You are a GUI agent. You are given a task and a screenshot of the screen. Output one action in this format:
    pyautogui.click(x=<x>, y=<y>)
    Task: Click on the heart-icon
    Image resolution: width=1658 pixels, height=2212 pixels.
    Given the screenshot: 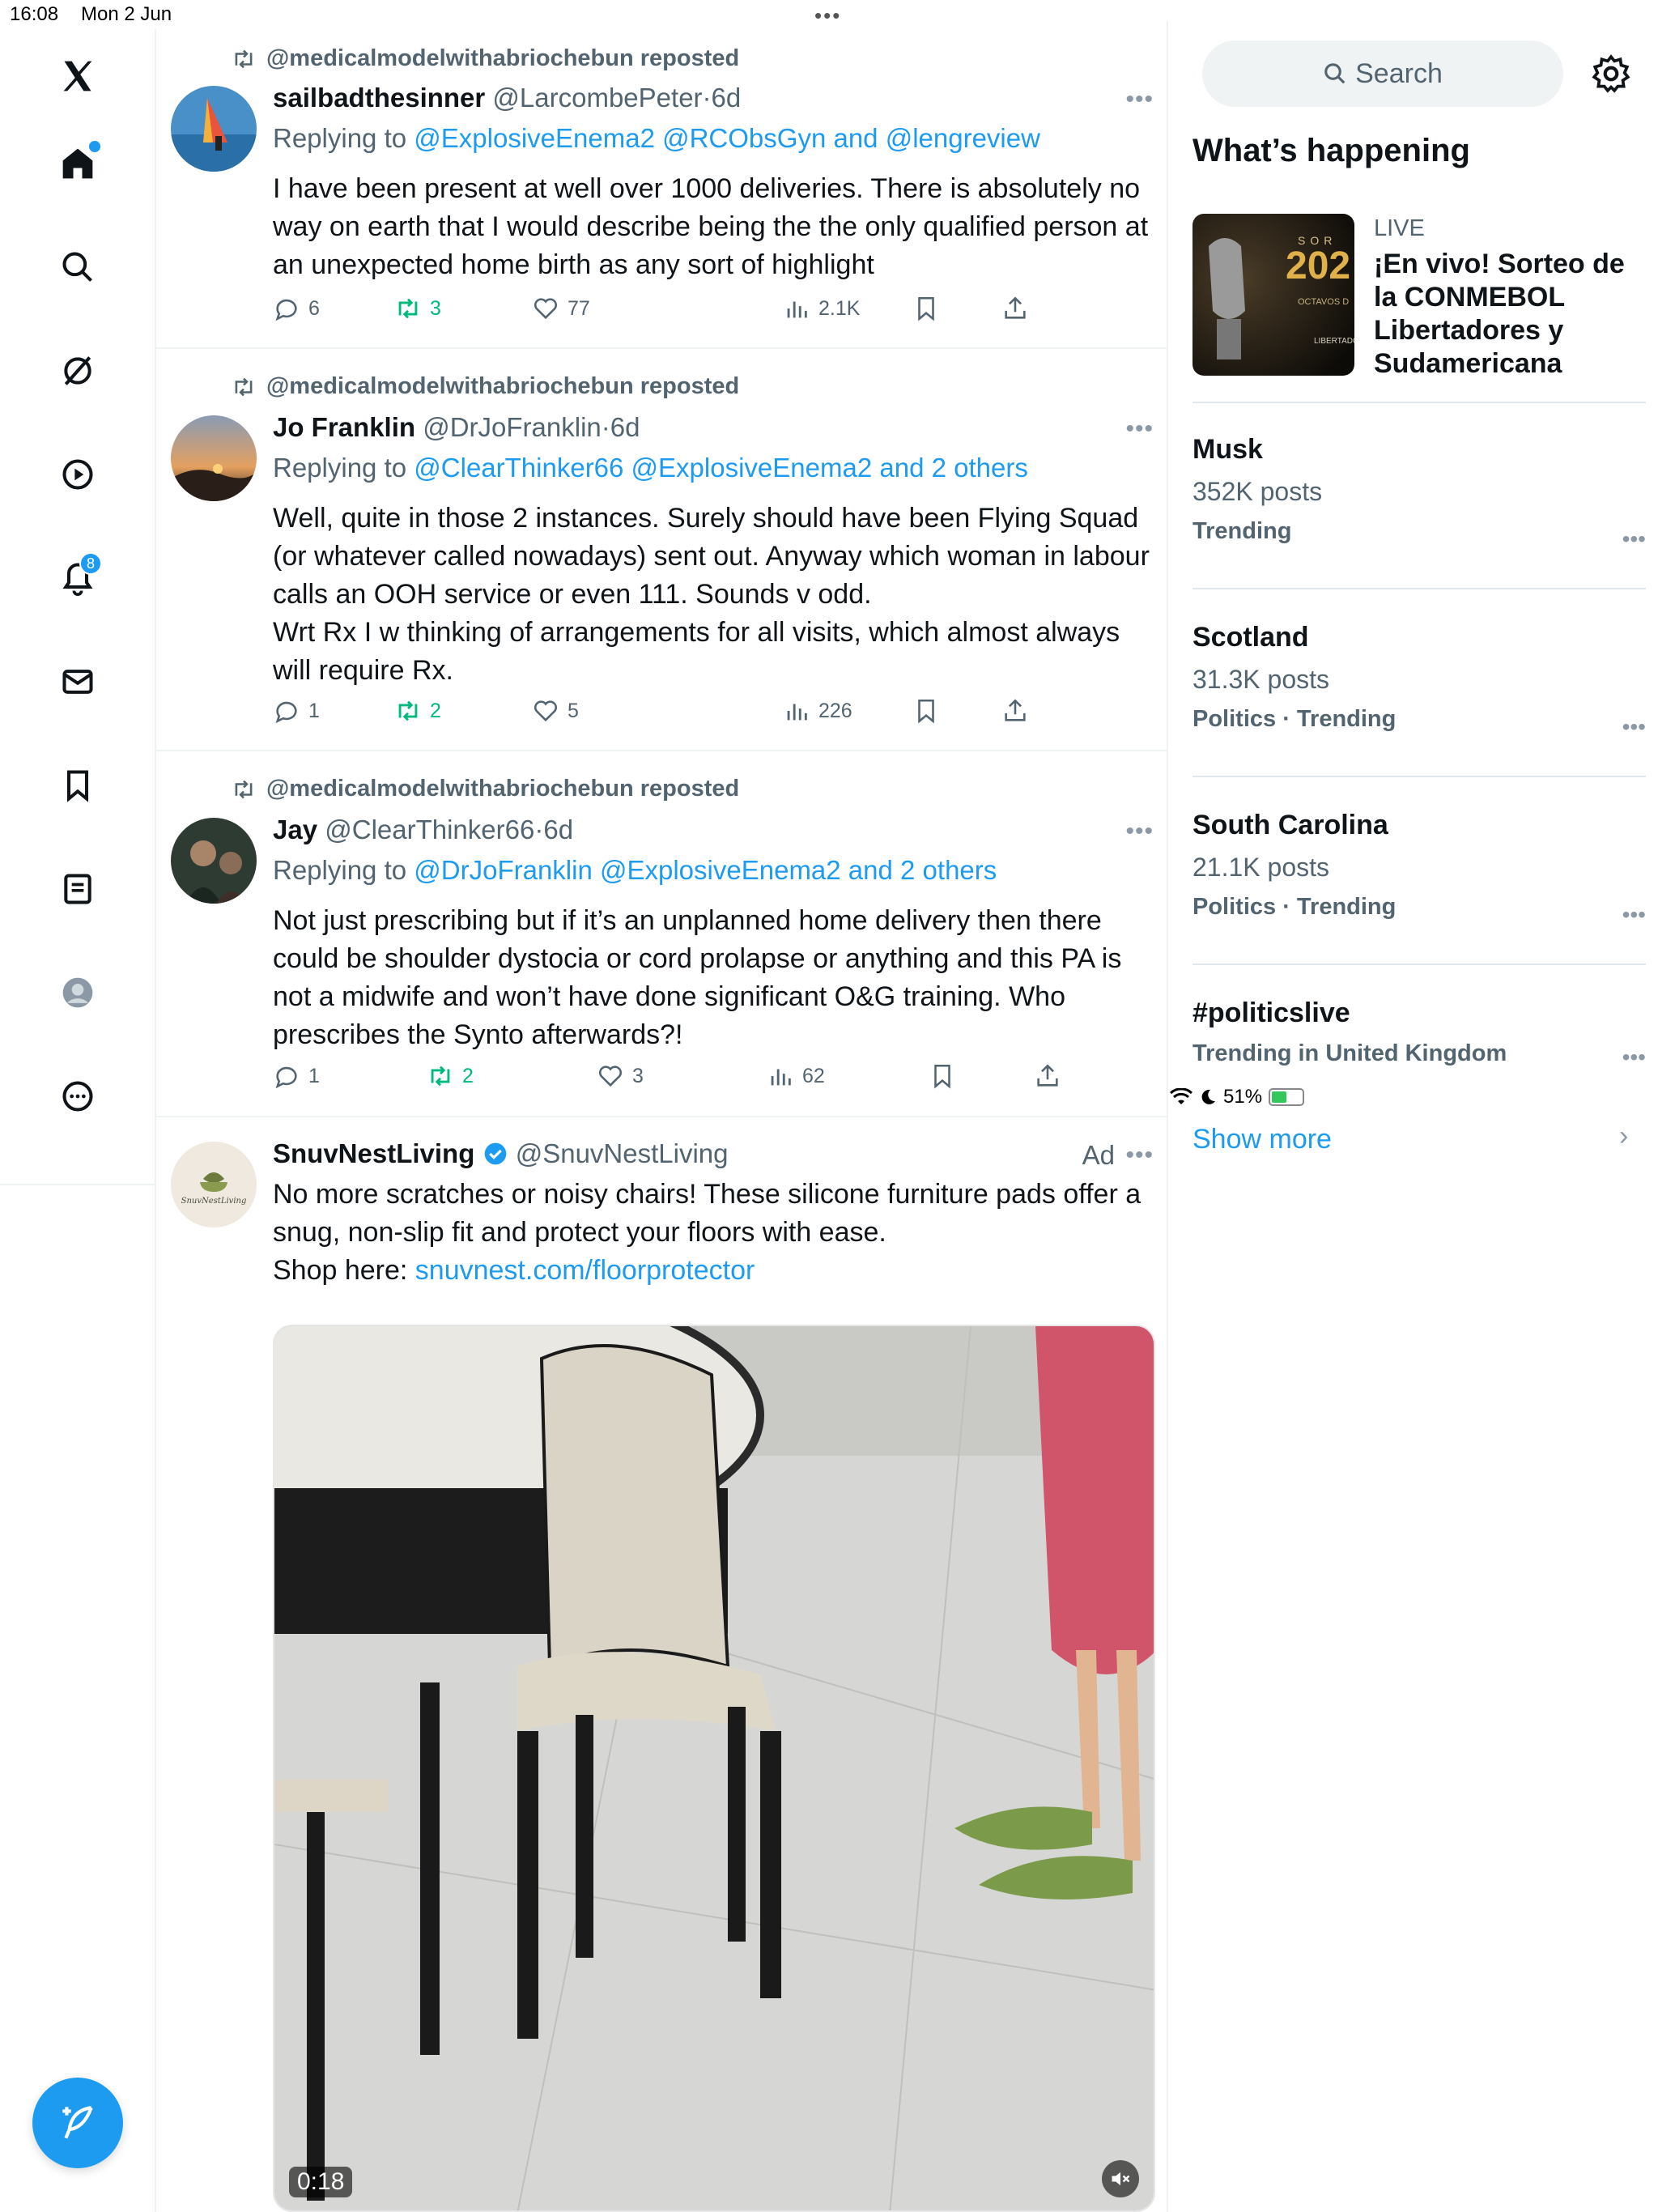 What is the action you would take?
    pyautogui.click(x=610, y=1077)
    